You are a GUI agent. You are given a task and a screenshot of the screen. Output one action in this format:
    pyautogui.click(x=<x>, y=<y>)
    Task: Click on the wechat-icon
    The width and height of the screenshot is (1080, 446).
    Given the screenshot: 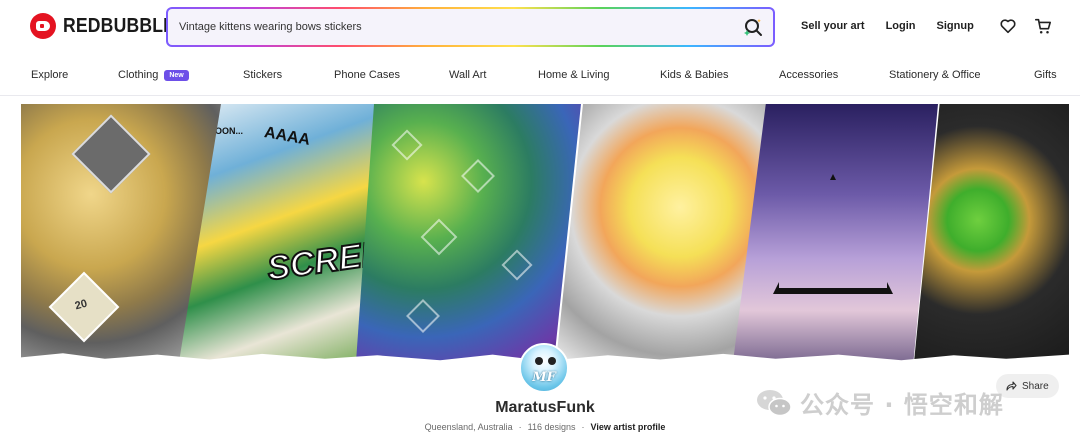 What is the action you would take?
    pyautogui.click(x=774, y=402)
    